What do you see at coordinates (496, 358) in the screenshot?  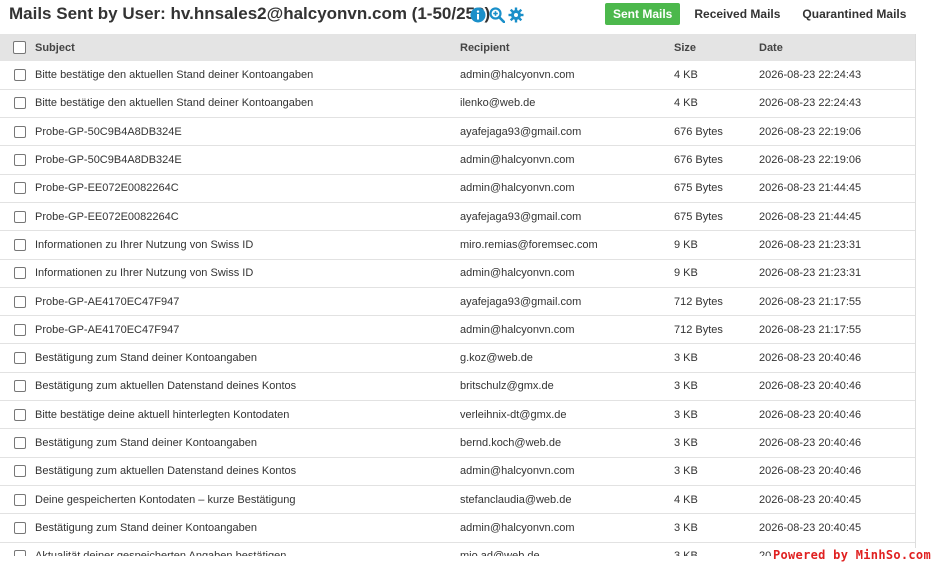 I see `recipient-cell: g.koz@web.de` at bounding box center [496, 358].